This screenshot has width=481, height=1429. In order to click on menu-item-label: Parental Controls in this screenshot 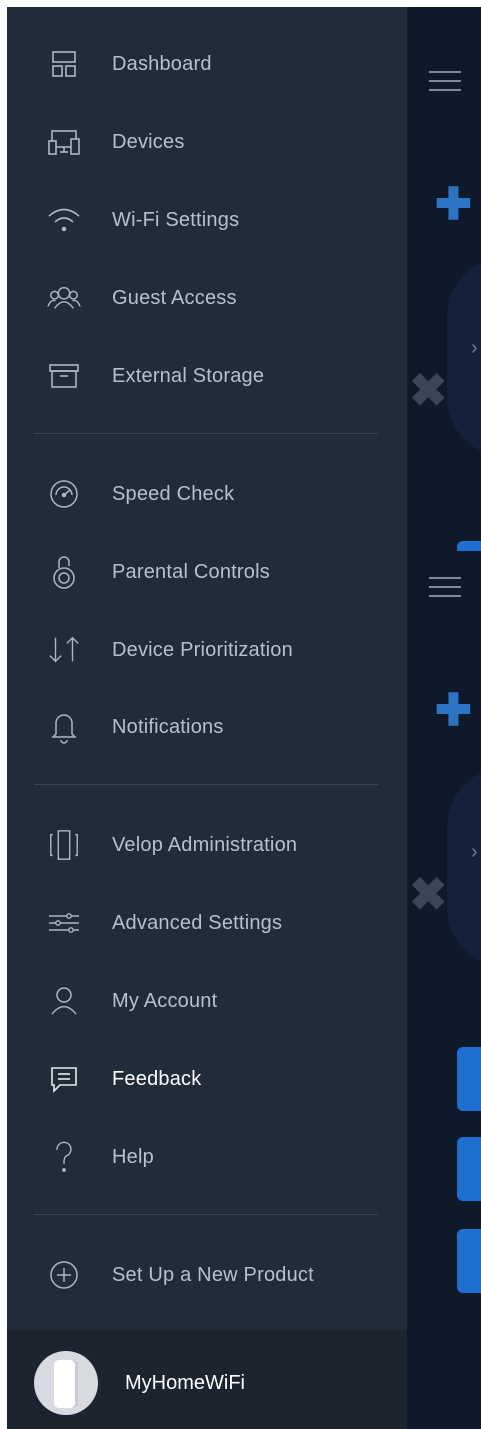, I will do `click(191, 571)`.